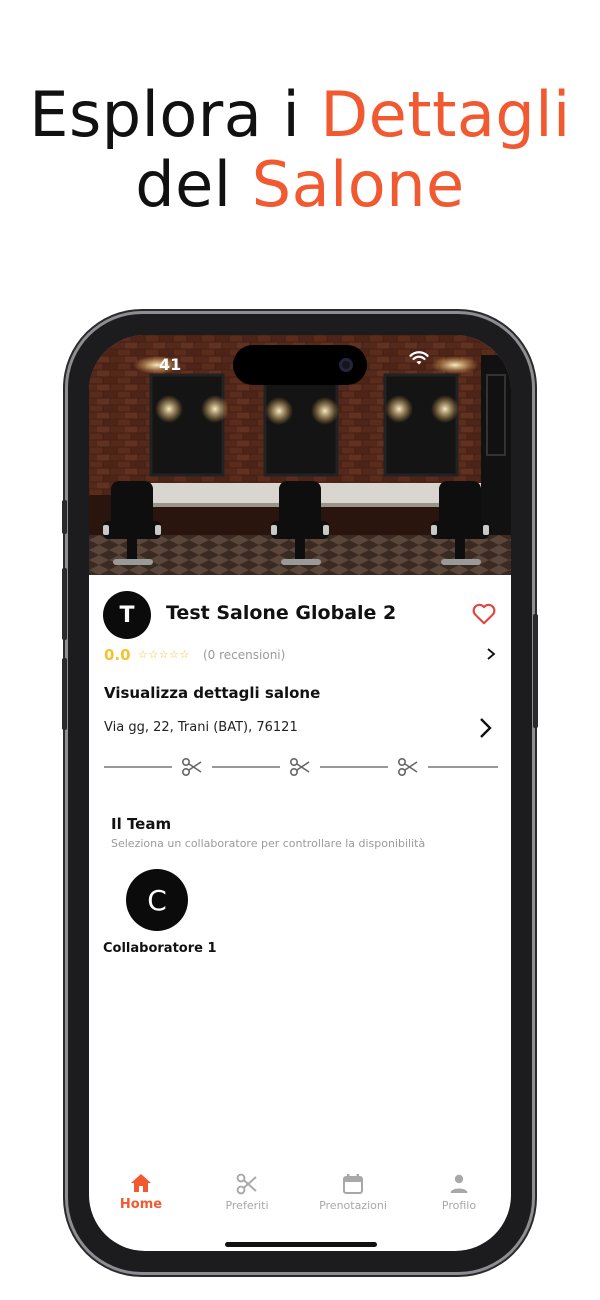 The width and height of the screenshot is (600, 1300). What do you see at coordinates (244, 655) in the screenshot?
I see `reviews-count: (0 recensioni)` at bounding box center [244, 655].